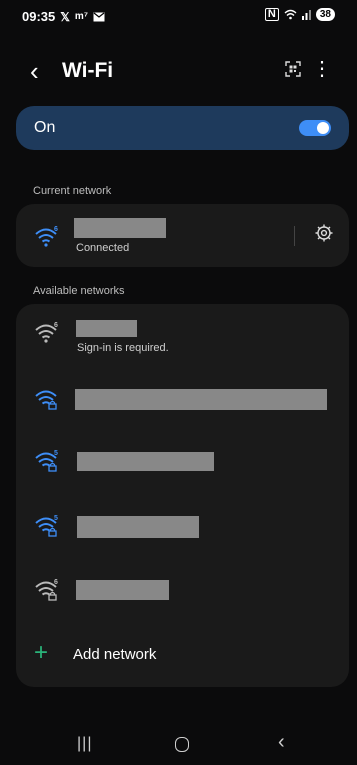 This screenshot has width=357, height=765. Describe the element at coordinates (323, 128) in the screenshot. I see `switch-knob` at that location.